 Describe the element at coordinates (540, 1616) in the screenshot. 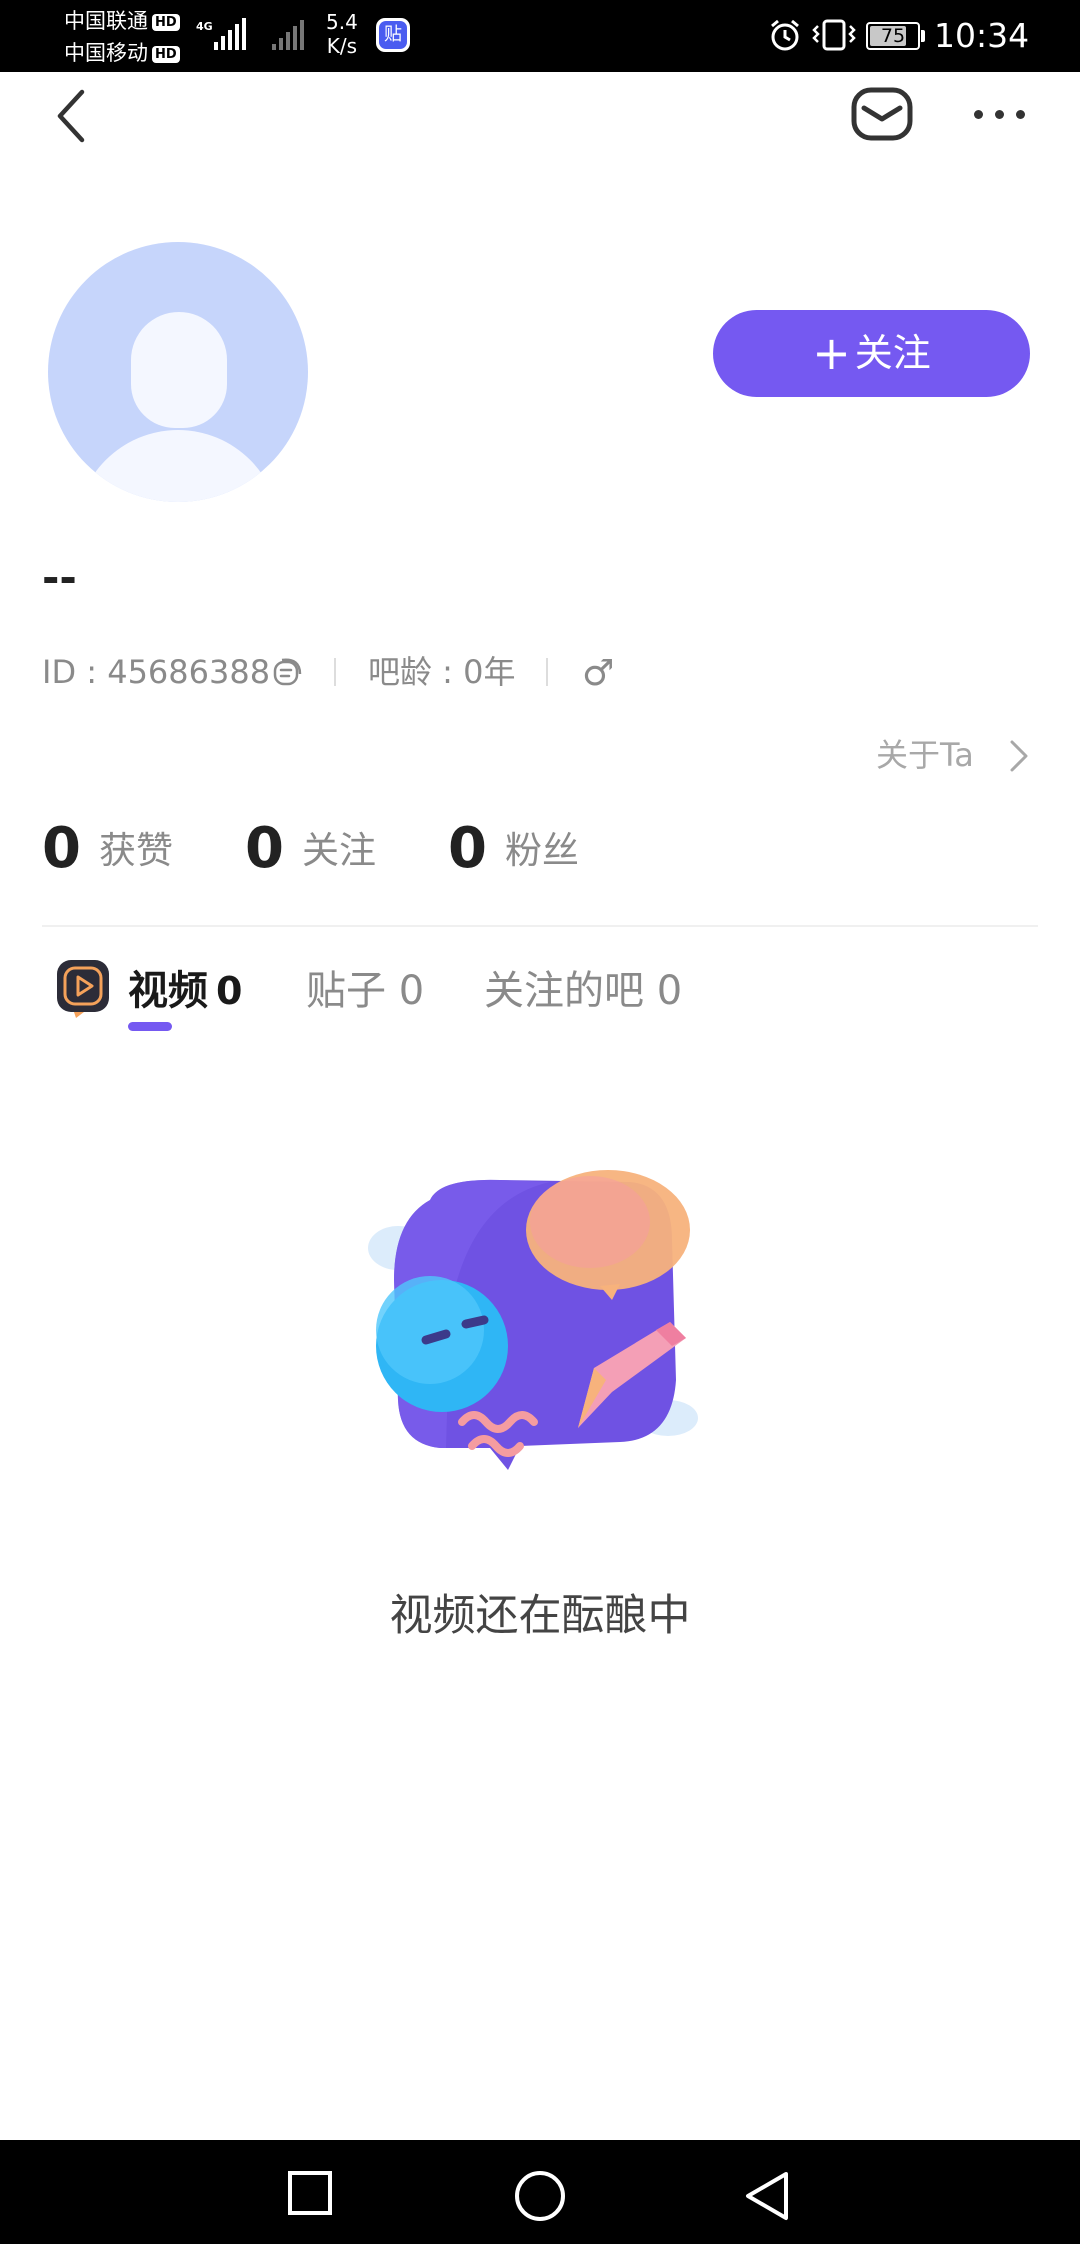

I see `empty-state-text: 视频还在酝酿中` at that location.